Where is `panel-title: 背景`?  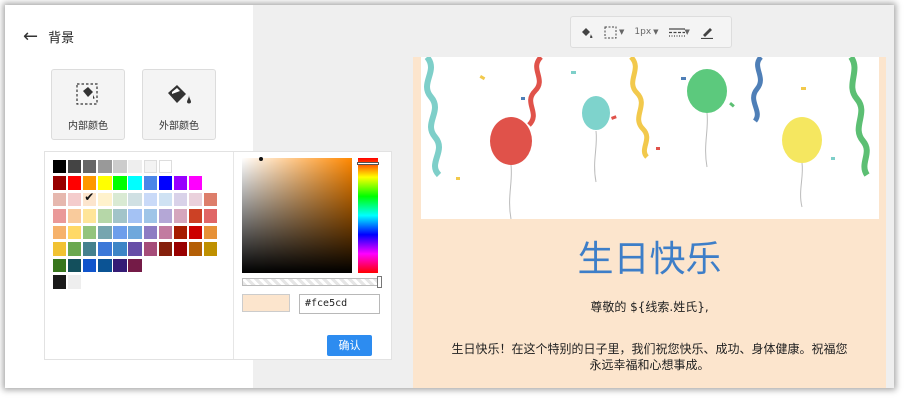 panel-title: 背景 is located at coordinates (61, 38).